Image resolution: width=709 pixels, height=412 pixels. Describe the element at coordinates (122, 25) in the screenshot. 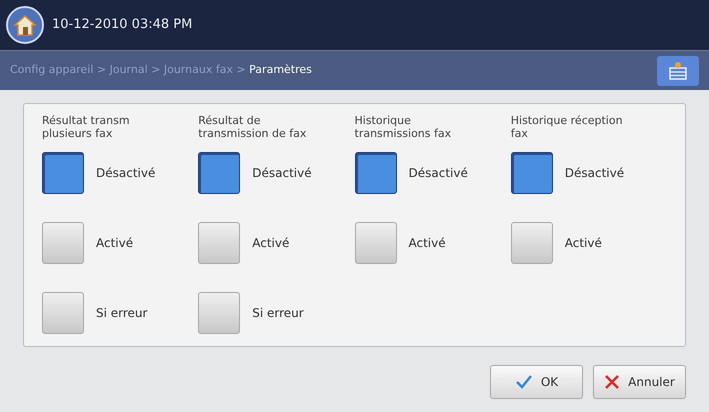

I see `date-time: 10-12-2010 03:48 PM` at that location.